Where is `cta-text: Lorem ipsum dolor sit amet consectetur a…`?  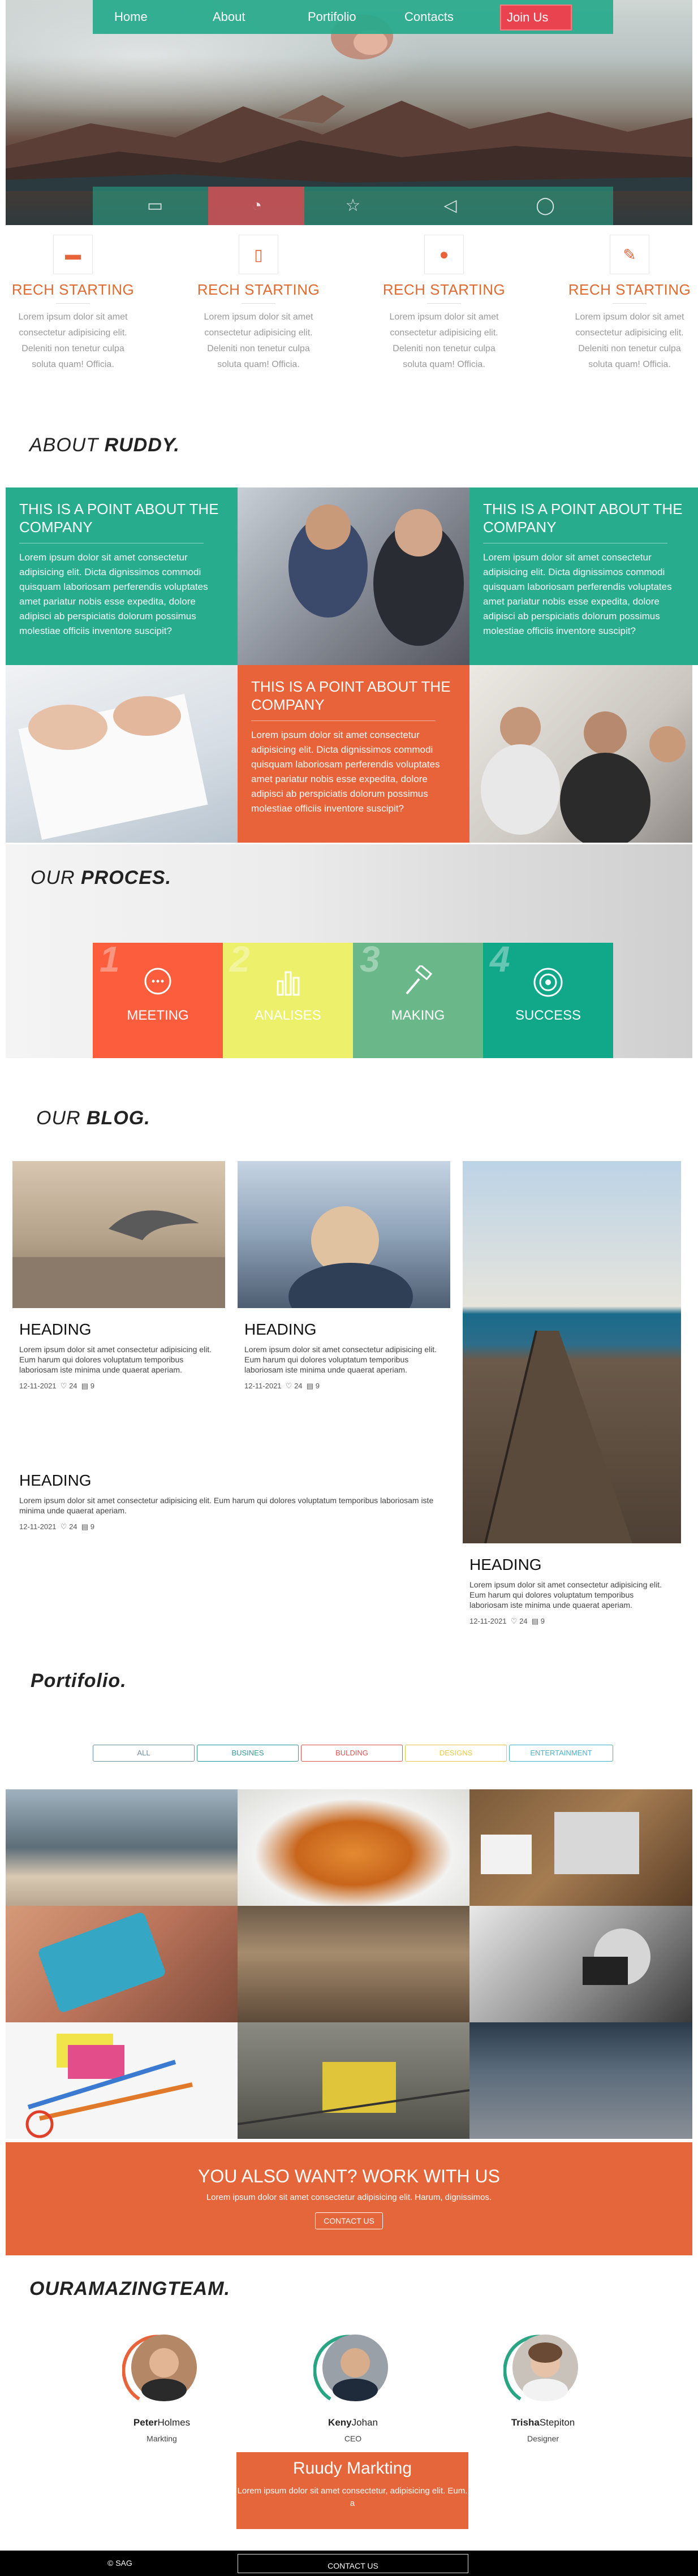 cta-text: Lorem ipsum dolor sit amet consectetur a… is located at coordinates (349, 2197).